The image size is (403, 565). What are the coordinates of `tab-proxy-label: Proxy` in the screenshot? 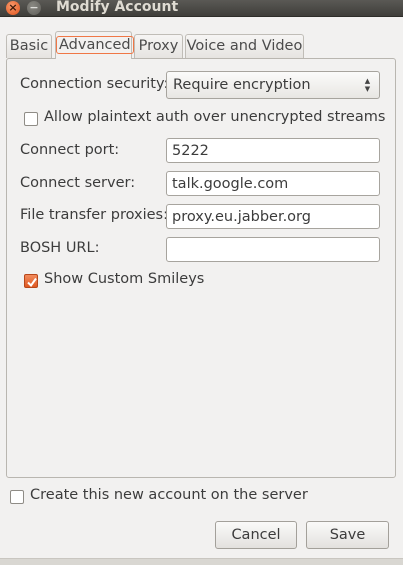 It's located at (158, 46).